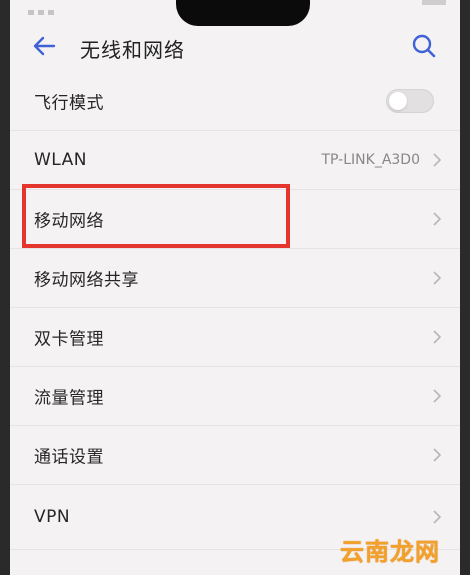 This screenshot has width=470, height=575. Describe the element at coordinates (235, 101) in the screenshot. I see `airplane-mode-row: 飞行模式` at that location.